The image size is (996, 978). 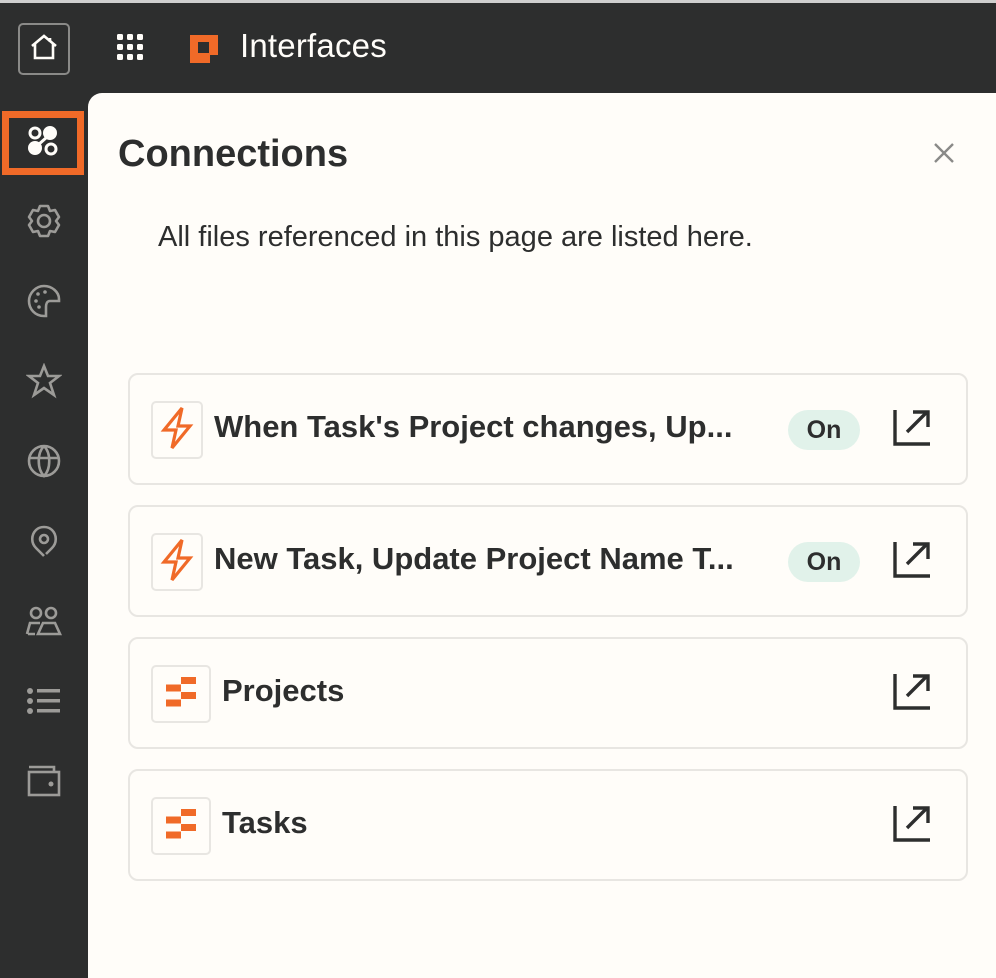 I want to click on star-icon, so click(x=44, y=382).